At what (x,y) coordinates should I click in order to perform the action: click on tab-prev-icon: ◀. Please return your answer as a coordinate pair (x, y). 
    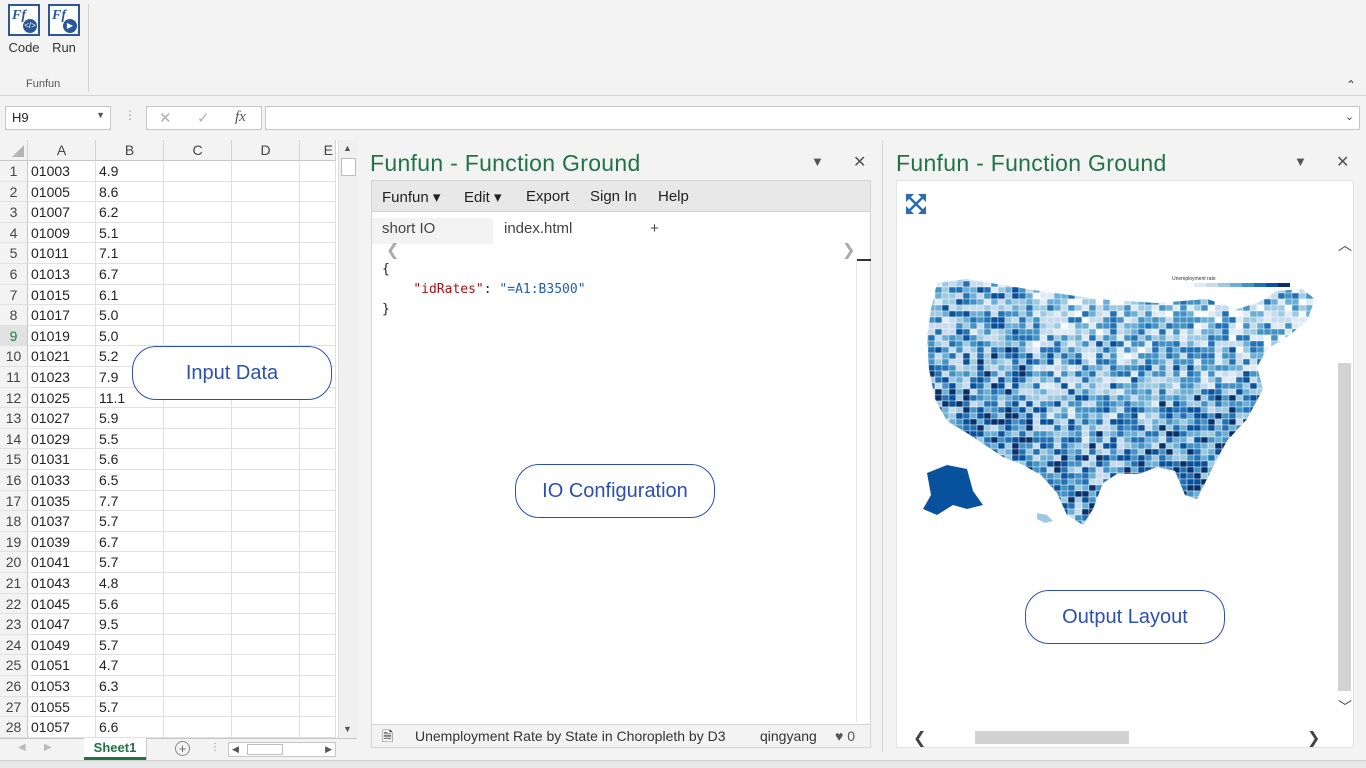
    Looking at the image, I should click on (22, 747).